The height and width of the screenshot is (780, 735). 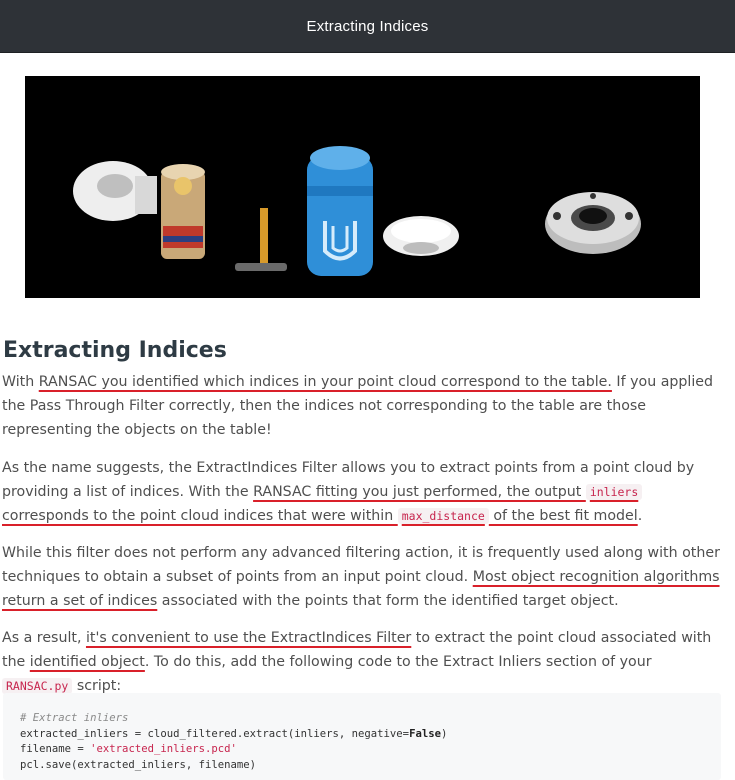 I want to click on flange-object, so click(x=593, y=223).